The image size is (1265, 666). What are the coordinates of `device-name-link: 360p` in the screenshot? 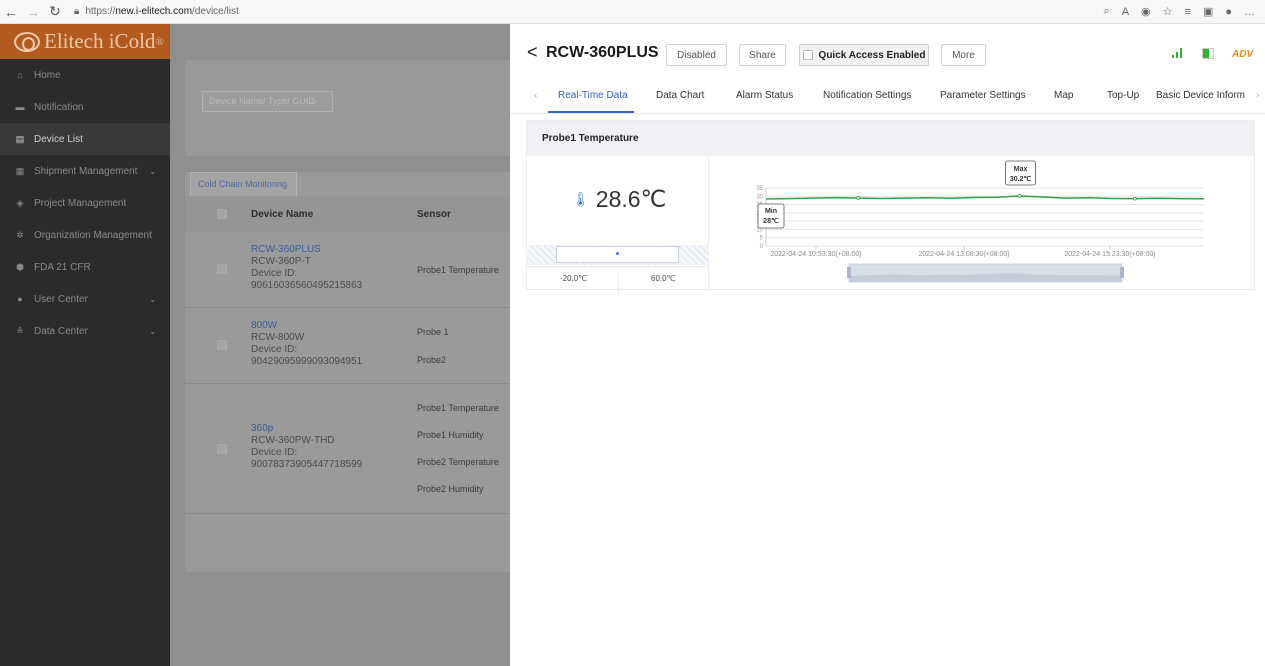 It's located at (262, 428).